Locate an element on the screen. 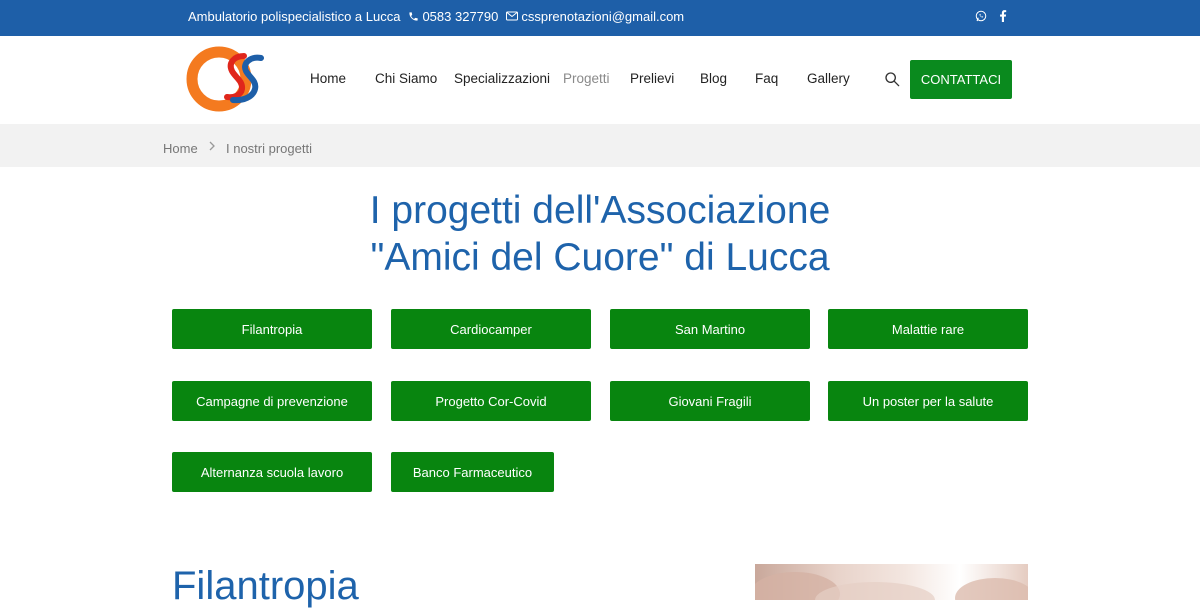  mail-icon is located at coordinates (512, 16).